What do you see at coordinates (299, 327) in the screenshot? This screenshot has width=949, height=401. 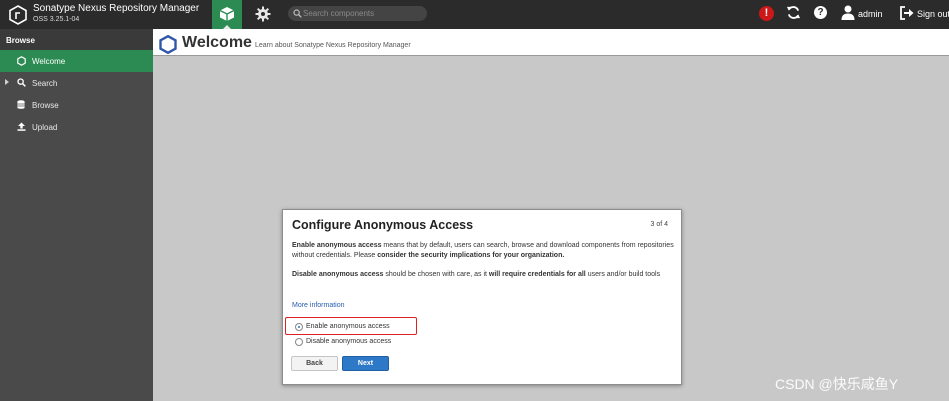 I see `radio-selected-icon` at bounding box center [299, 327].